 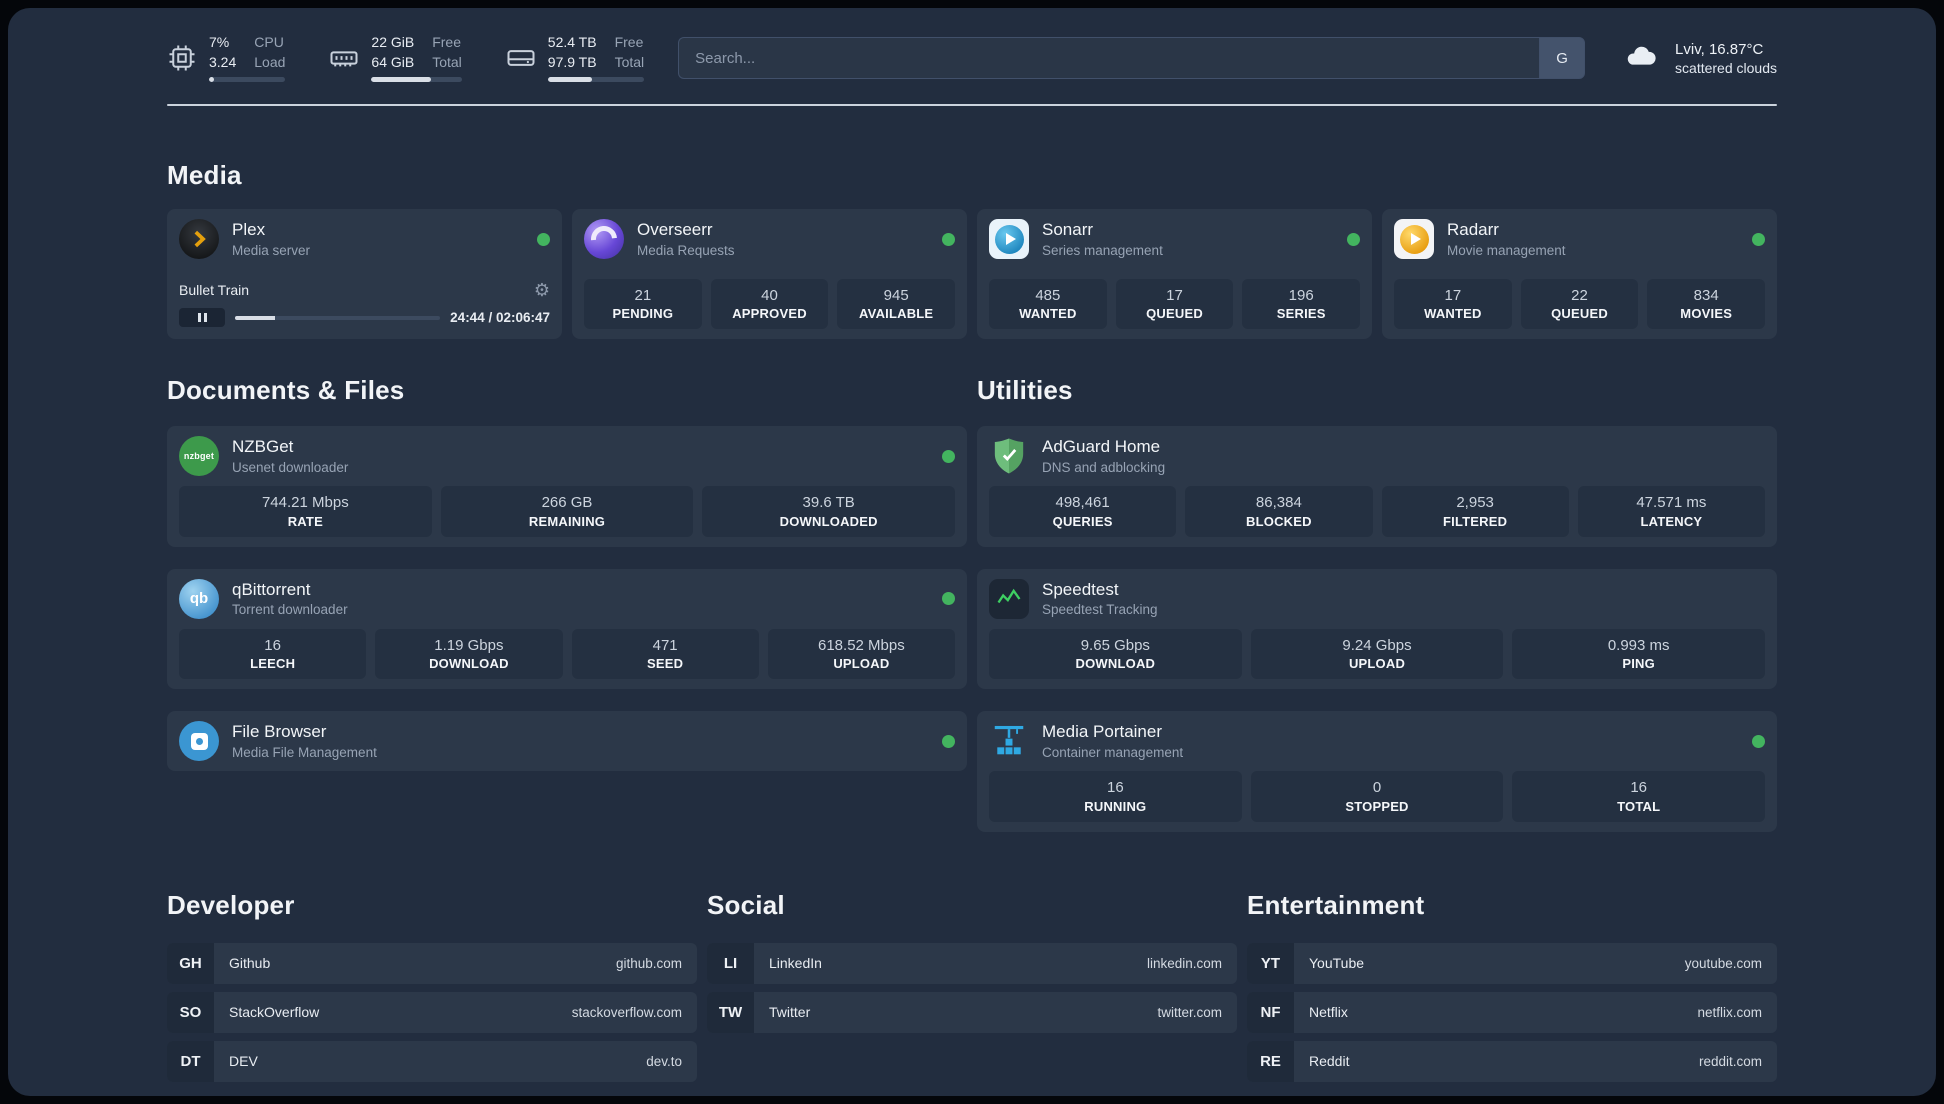 What do you see at coordinates (393, 61) in the screenshot?
I see `memory-total-value: 64 GiB` at bounding box center [393, 61].